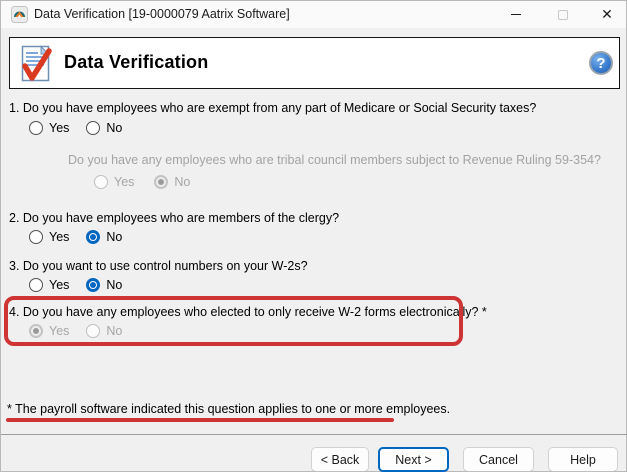  I want to click on question-4-yes-radio: Yes, so click(49, 331).